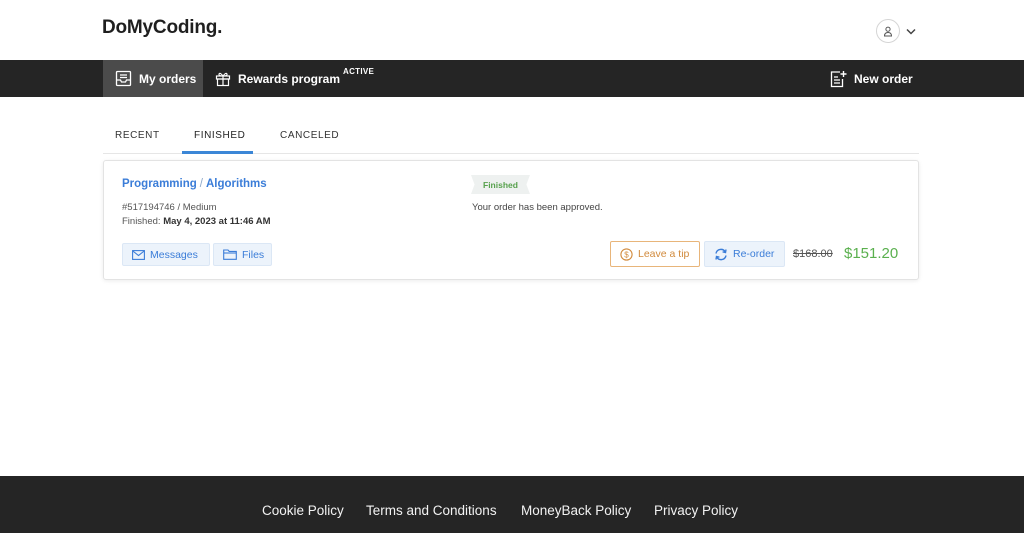  I want to click on status-badge: Finished, so click(500, 184).